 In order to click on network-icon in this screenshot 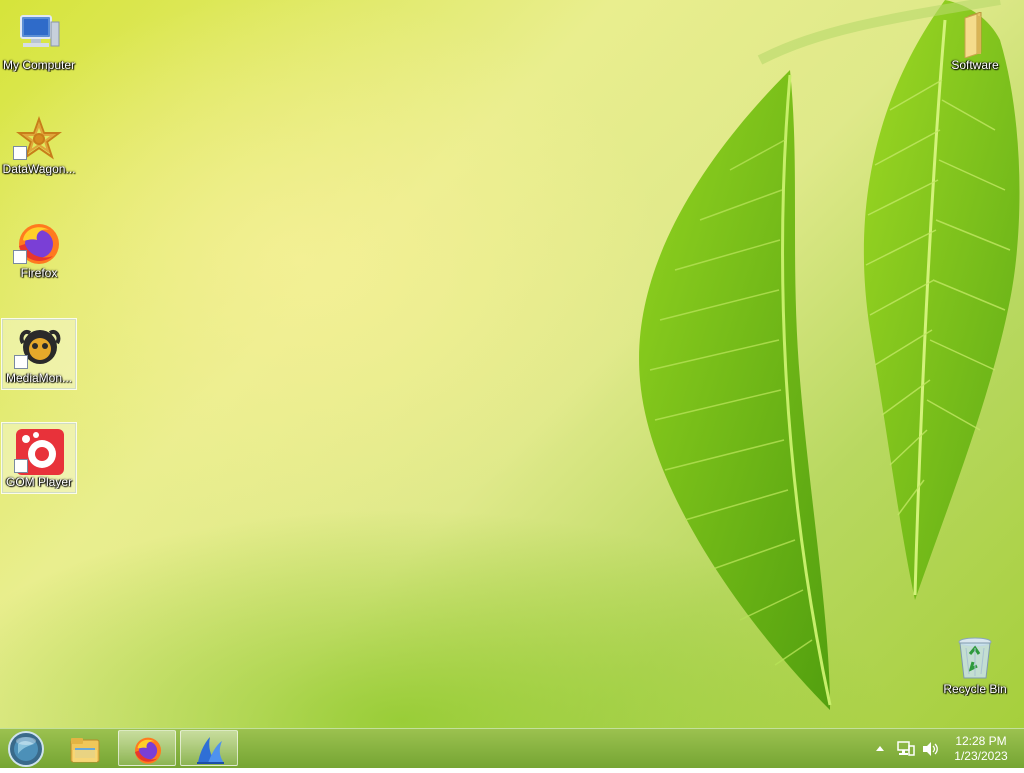, I will do `click(906, 751)`.